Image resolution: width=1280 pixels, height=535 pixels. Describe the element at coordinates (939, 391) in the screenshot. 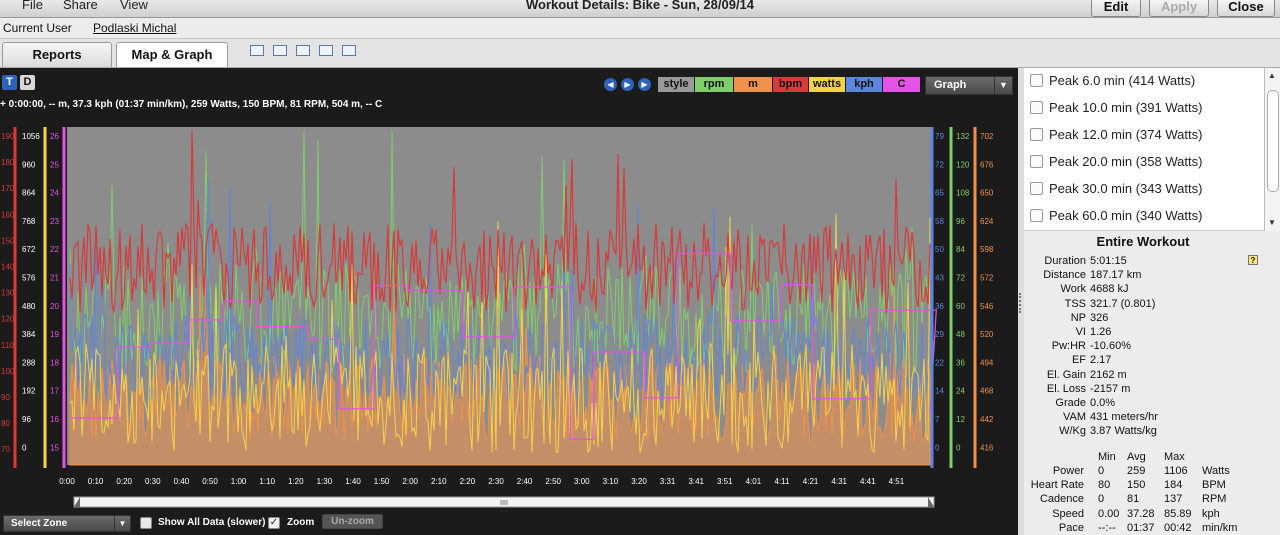

I see `kph-tick-label: 14` at that location.